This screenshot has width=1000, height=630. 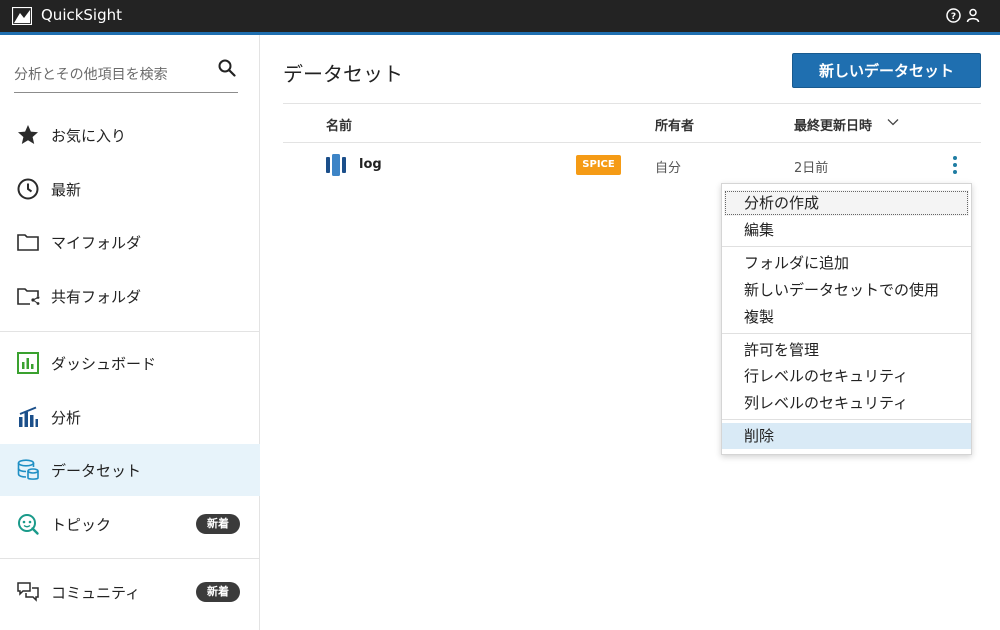 I want to click on sidebar-item-label: 最新, so click(x=66, y=190).